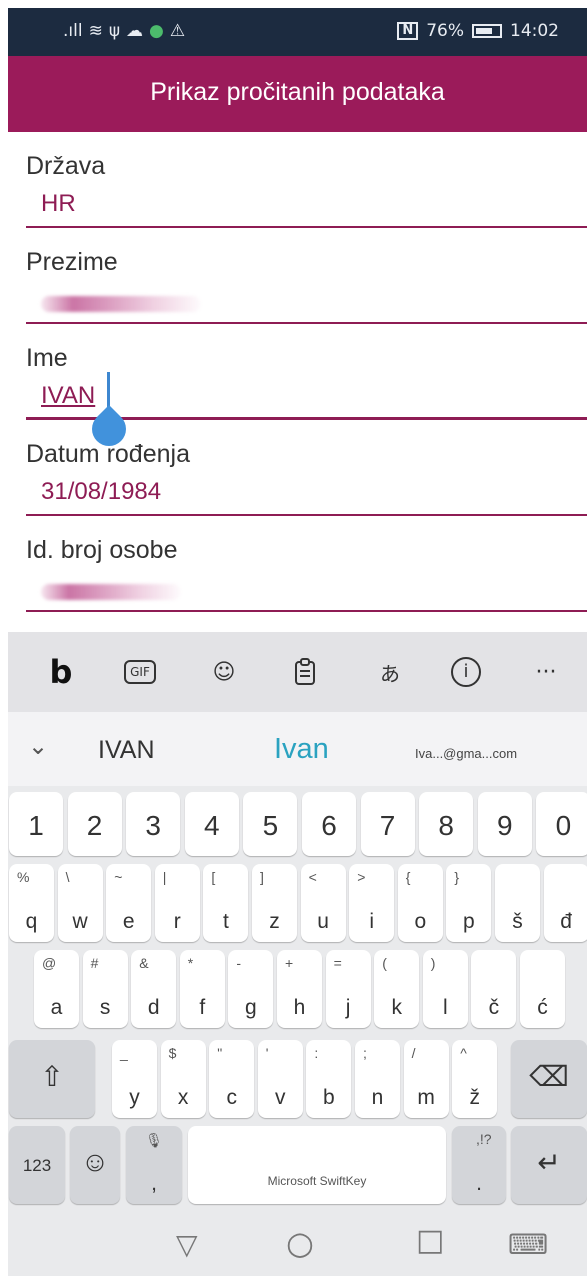 This screenshot has height=1276, width=587. I want to click on field-label: Ime, so click(47, 358).